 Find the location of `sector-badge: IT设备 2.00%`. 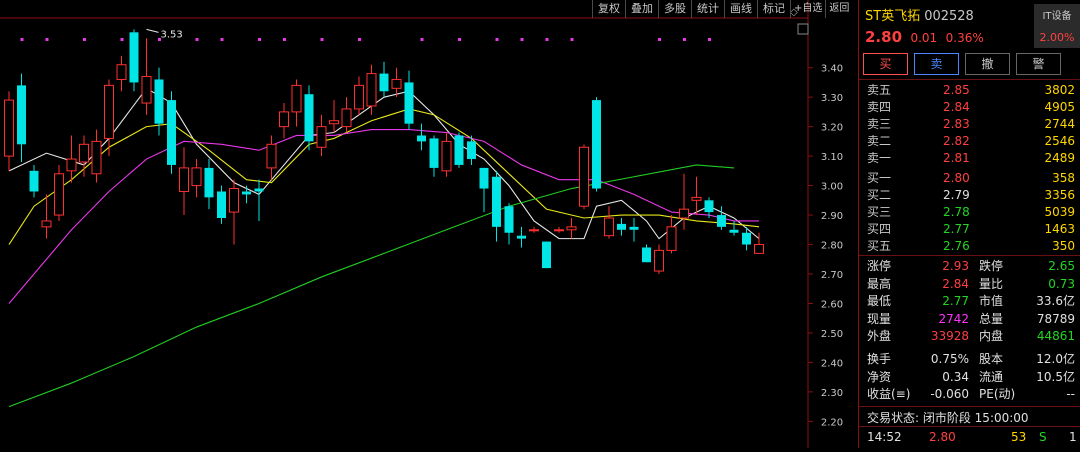

sector-badge: IT设备 2.00% is located at coordinates (1057, 26).